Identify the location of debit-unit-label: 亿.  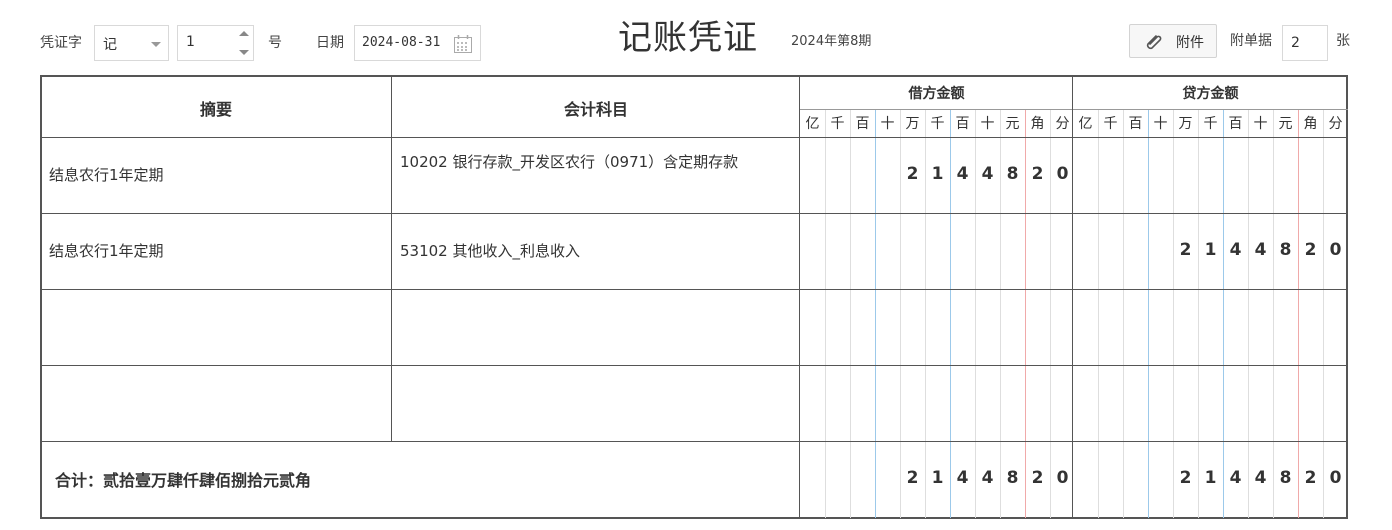
(812, 124).